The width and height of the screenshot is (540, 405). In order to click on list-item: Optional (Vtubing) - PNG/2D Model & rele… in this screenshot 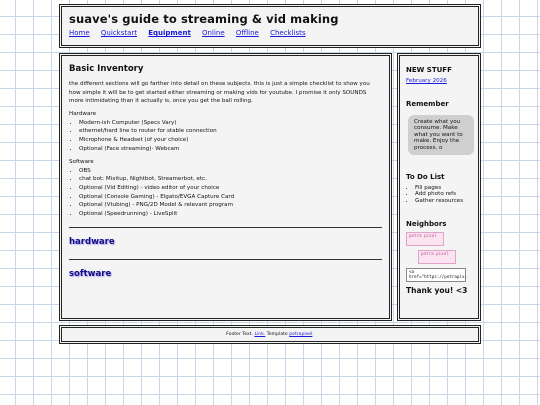, I will do `click(230, 205)`.